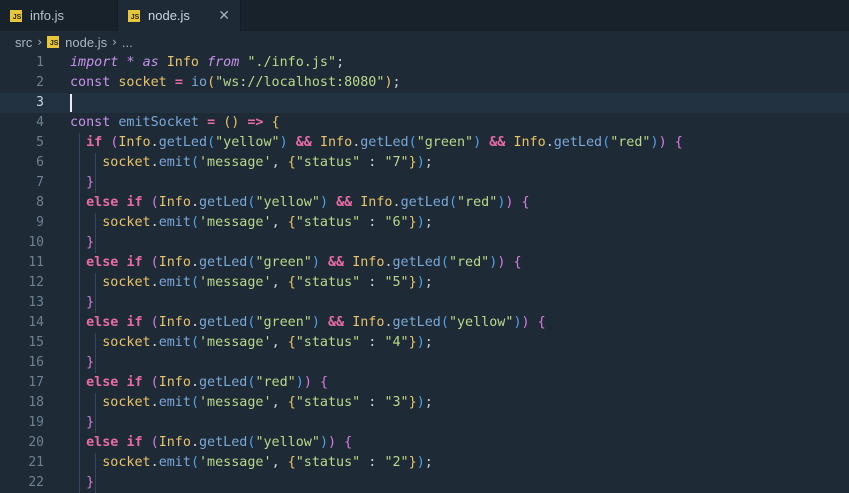 This screenshot has width=849, height=493. I want to click on code-token: &&, so click(497, 142).